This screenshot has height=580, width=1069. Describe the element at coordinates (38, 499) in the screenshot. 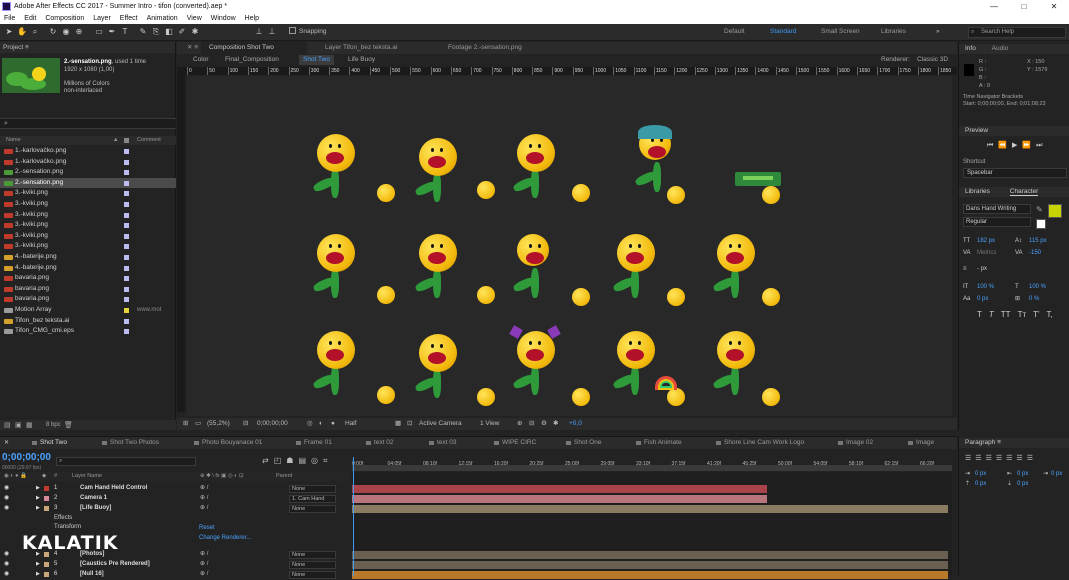

I see `layer-twirl-icon: ▶` at that location.